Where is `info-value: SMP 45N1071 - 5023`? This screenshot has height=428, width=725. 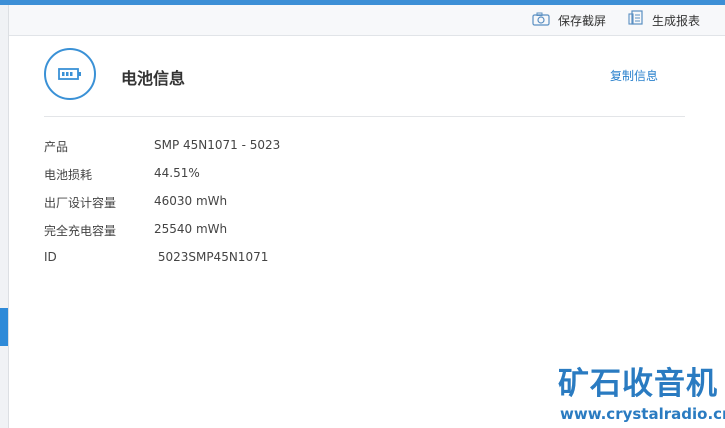 info-value: SMP 45N1071 - 5023 is located at coordinates (217, 145).